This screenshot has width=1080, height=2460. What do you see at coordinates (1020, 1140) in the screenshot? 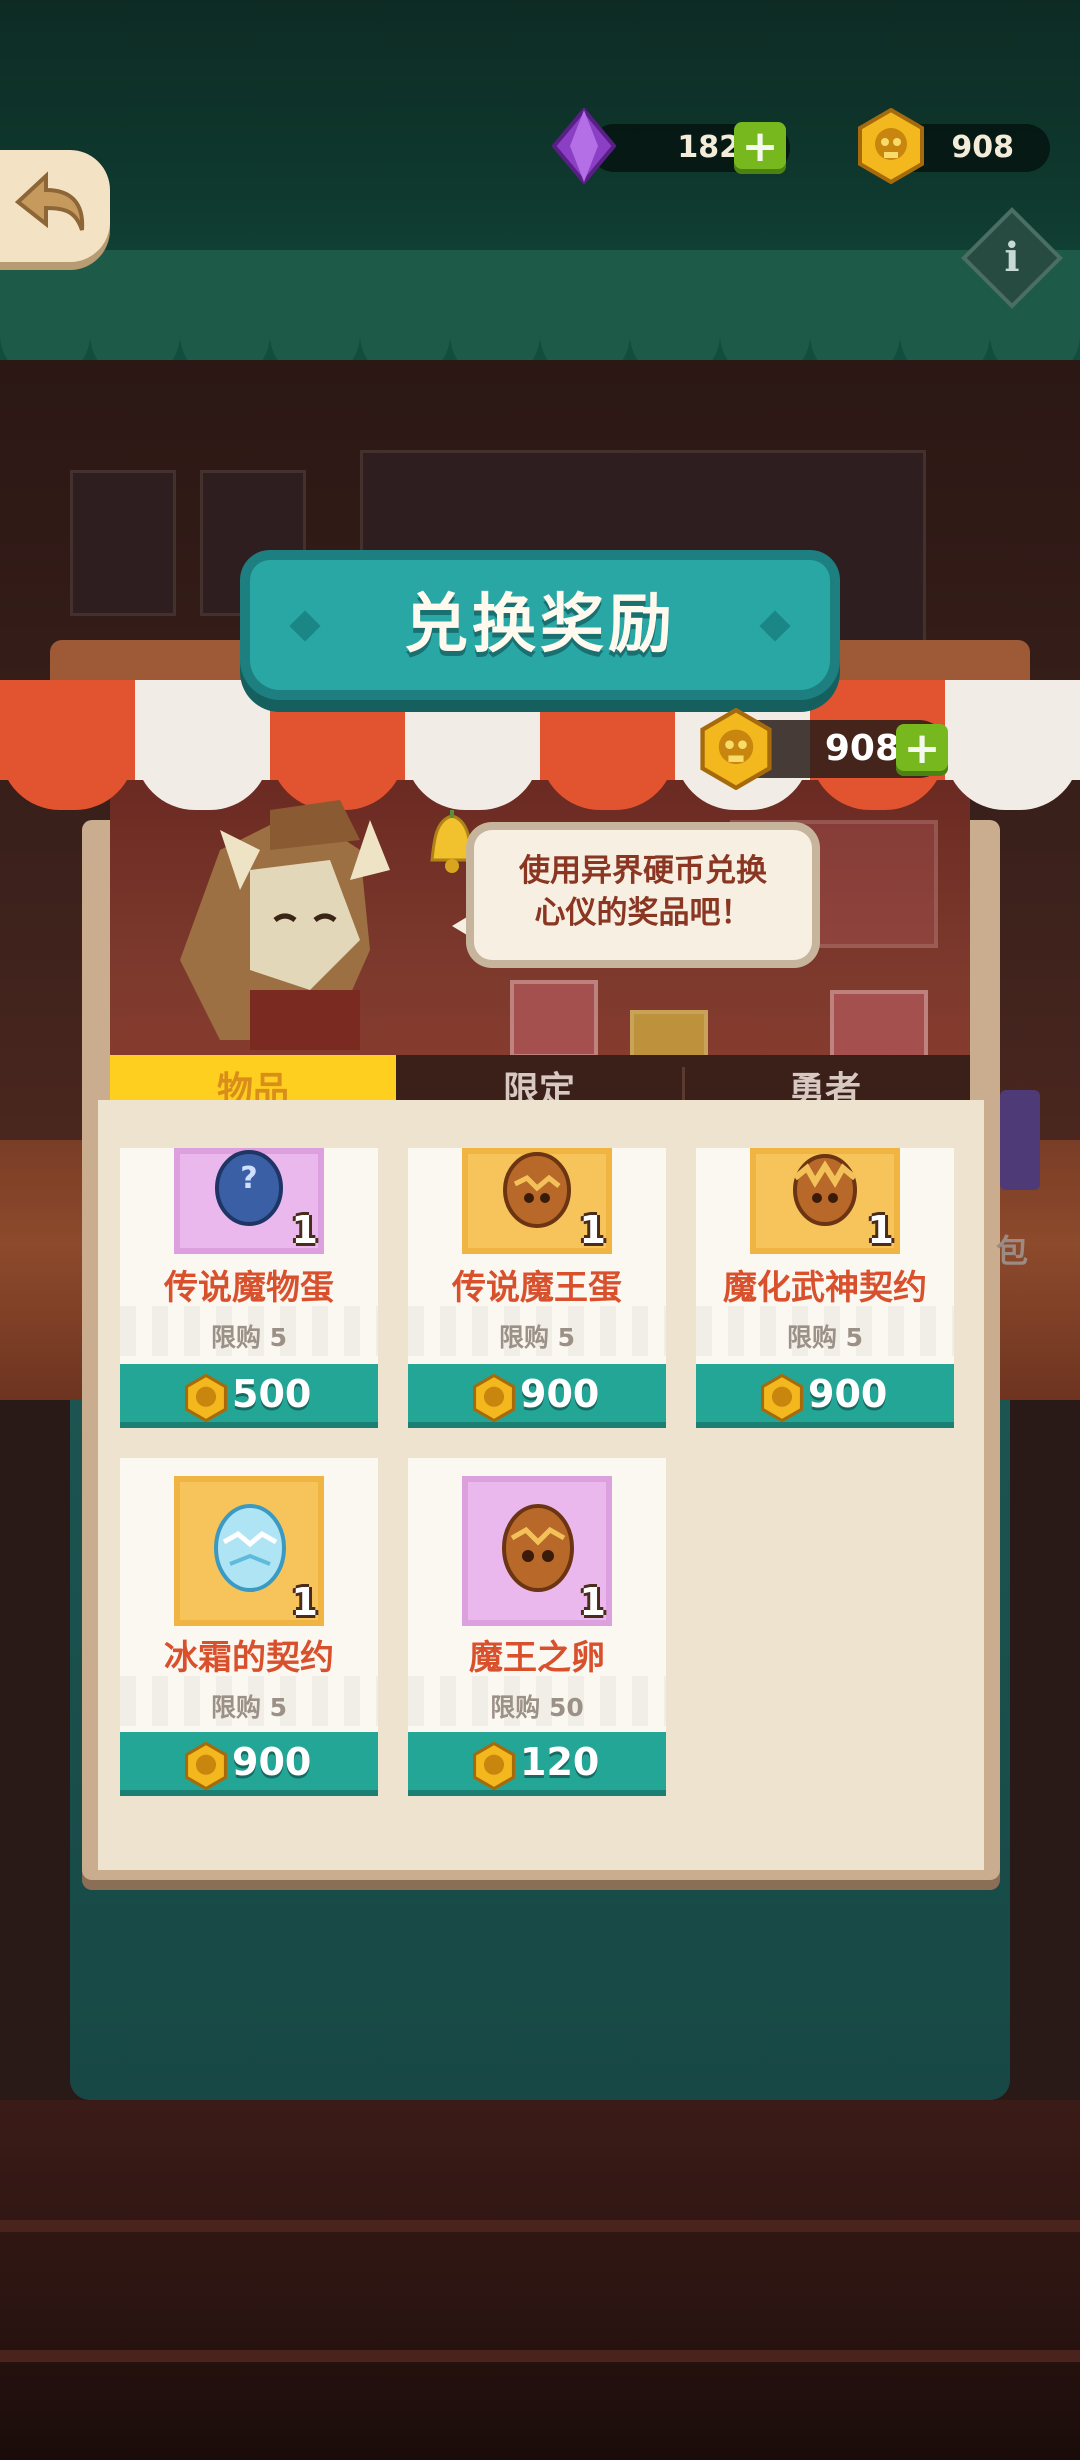
I see `bag-icon` at bounding box center [1020, 1140].